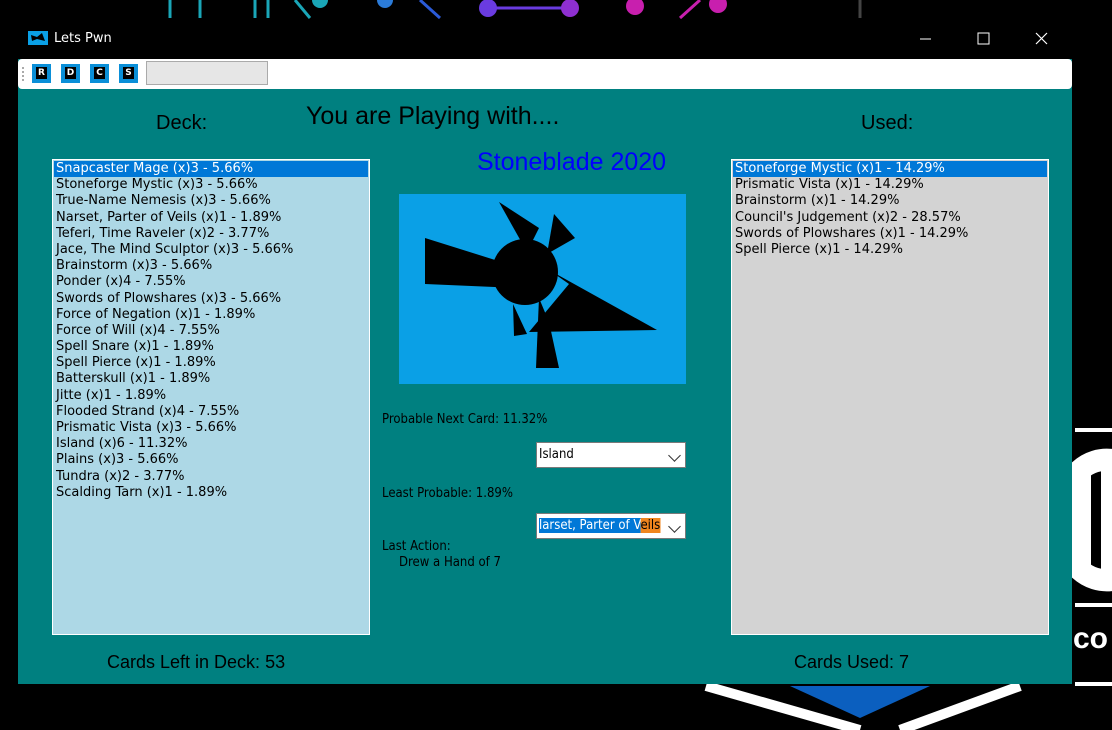 The height and width of the screenshot is (730, 1112). Describe the element at coordinates (650, 525) in the screenshot. I see `least-probable-highlight-text: eils` at that location.